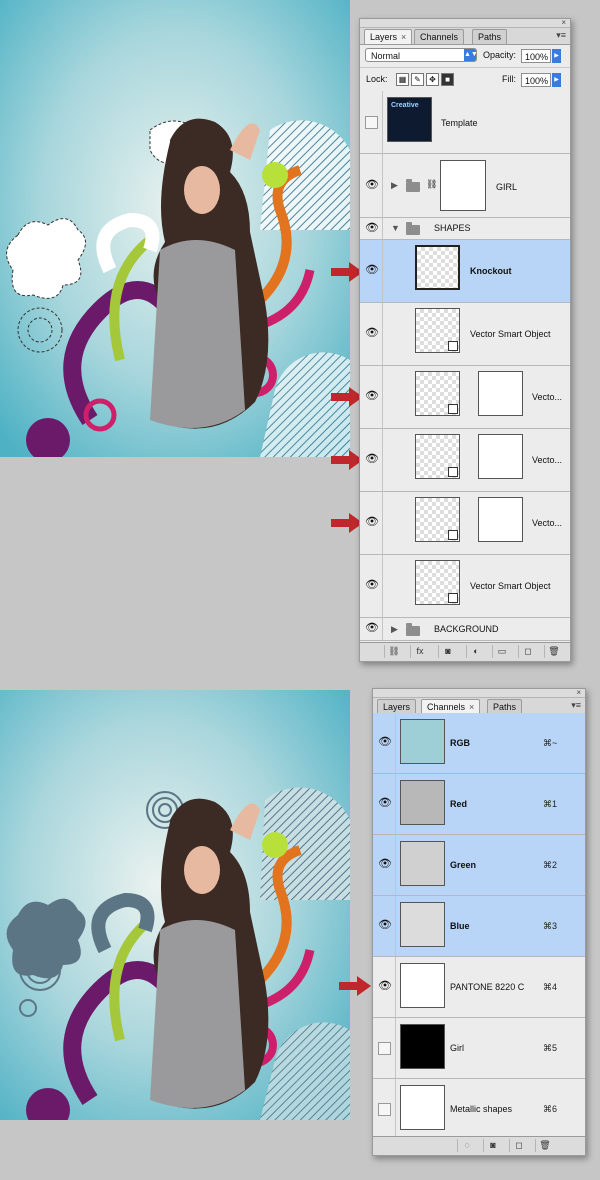 This screenshot has height=1180, width=600. I want to click on link-layers-icon: ⛓, so click(393, 651).